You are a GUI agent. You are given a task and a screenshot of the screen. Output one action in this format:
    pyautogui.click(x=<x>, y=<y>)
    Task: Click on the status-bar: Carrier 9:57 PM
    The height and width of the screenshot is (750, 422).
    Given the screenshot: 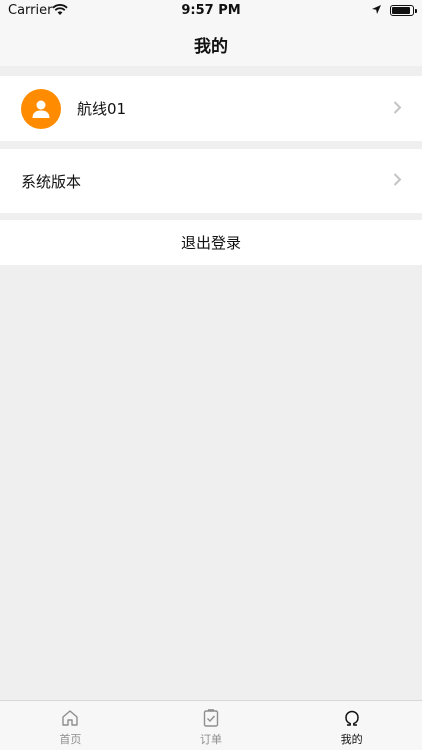 What is the action you would take?
    pyautogui.click(x=211, y=11)
    